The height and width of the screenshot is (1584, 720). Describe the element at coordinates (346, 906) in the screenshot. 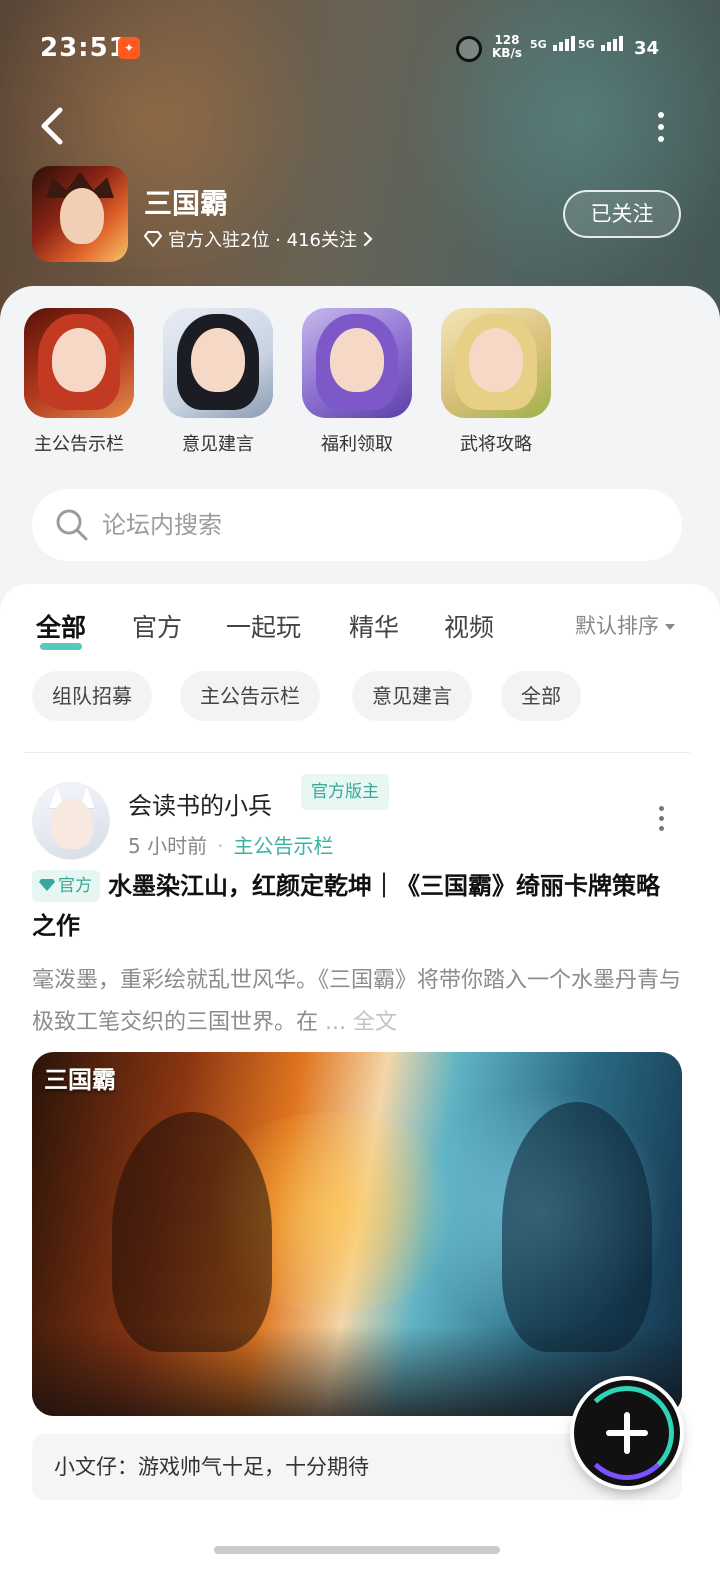

I see `post-title-text: 水墨染江山，红颜定乾坤｜《三国霸》绮丽卡牌策略之作` at that location.